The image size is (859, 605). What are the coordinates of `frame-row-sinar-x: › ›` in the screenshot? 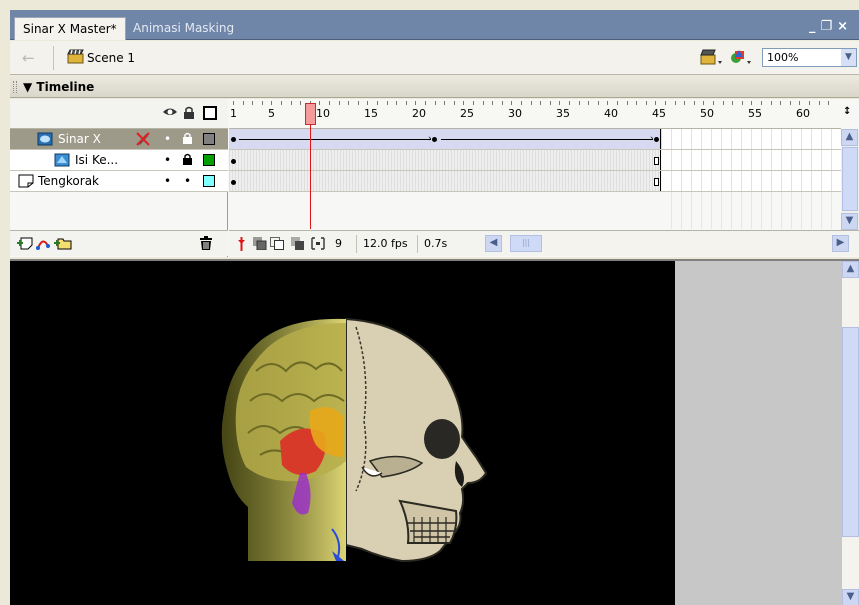 It's located at (535, 139).